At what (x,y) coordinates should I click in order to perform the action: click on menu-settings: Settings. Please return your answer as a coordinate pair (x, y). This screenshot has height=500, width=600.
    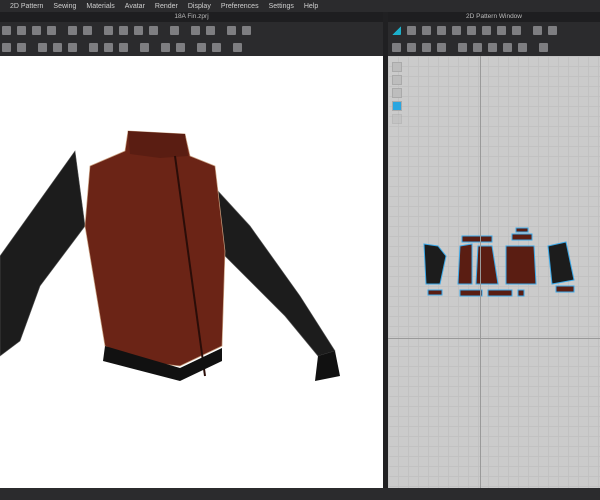
    Looking at the image, I should click on (281, 6).